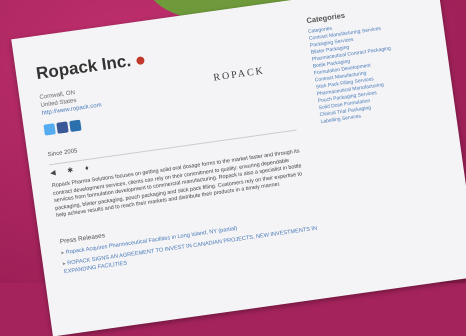 The width and height of the screenshot is (466, 336). What do you see at coordinates (87, 168) in the screenshot?
I see `tab-bookmark: ♦` at bounding box center [87, 168].